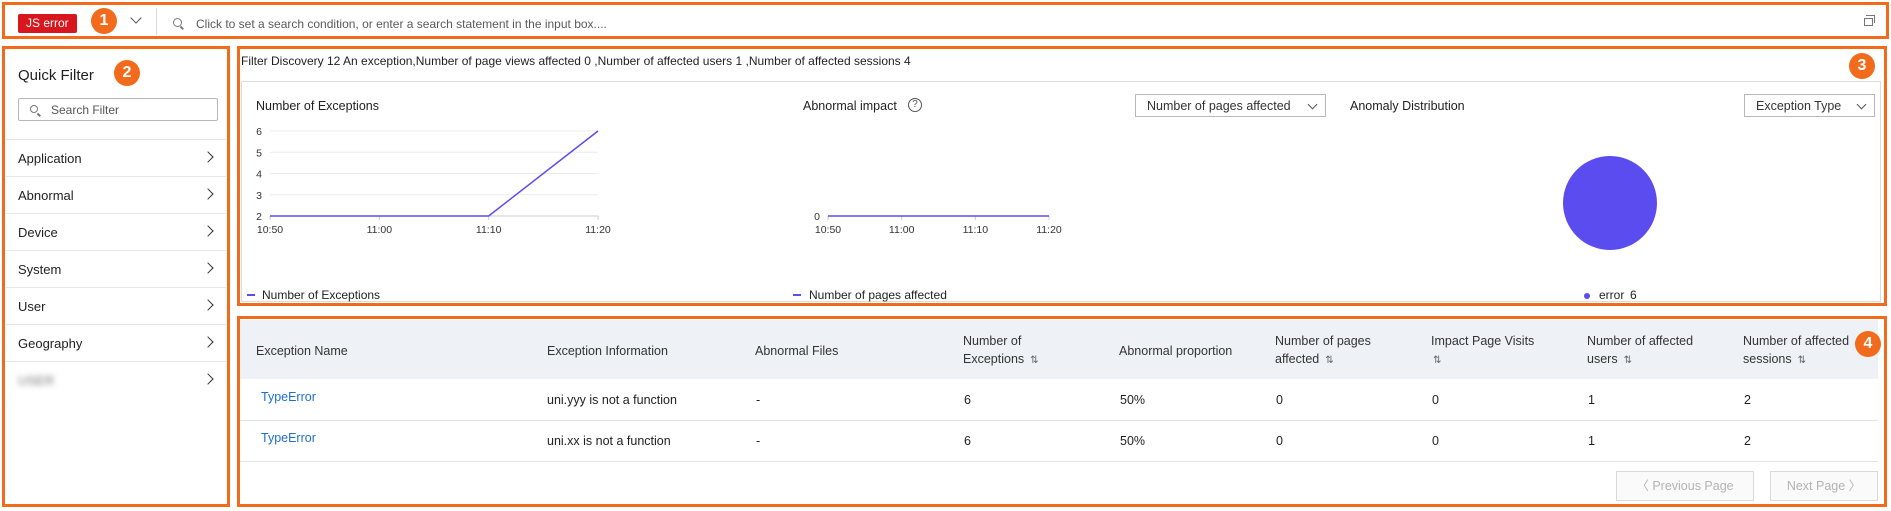  Describe the element at coordinates (433, 181) in the screenshot. I see `exceptions-line-chart: 2 3 4 5 6 10:50 11:00 11:10 11:20` at that location.